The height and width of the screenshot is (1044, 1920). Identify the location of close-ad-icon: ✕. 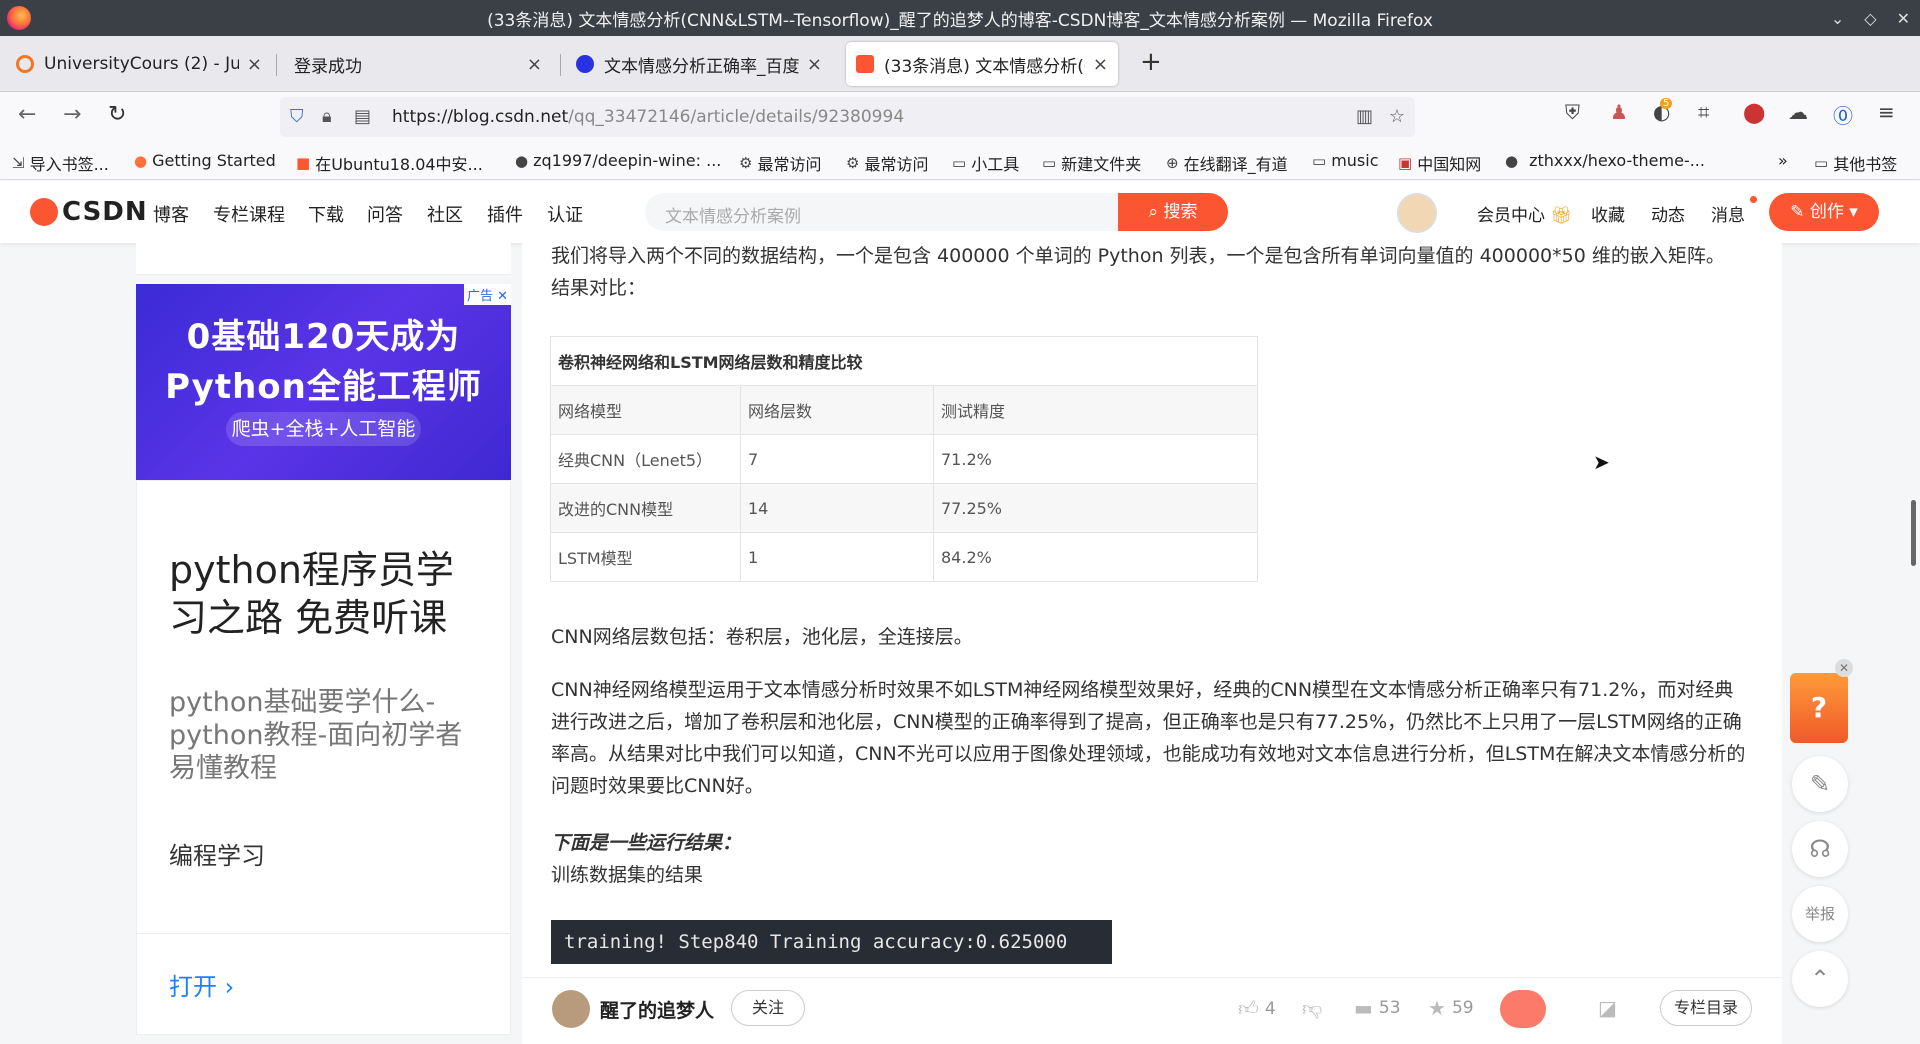
(502, 296).